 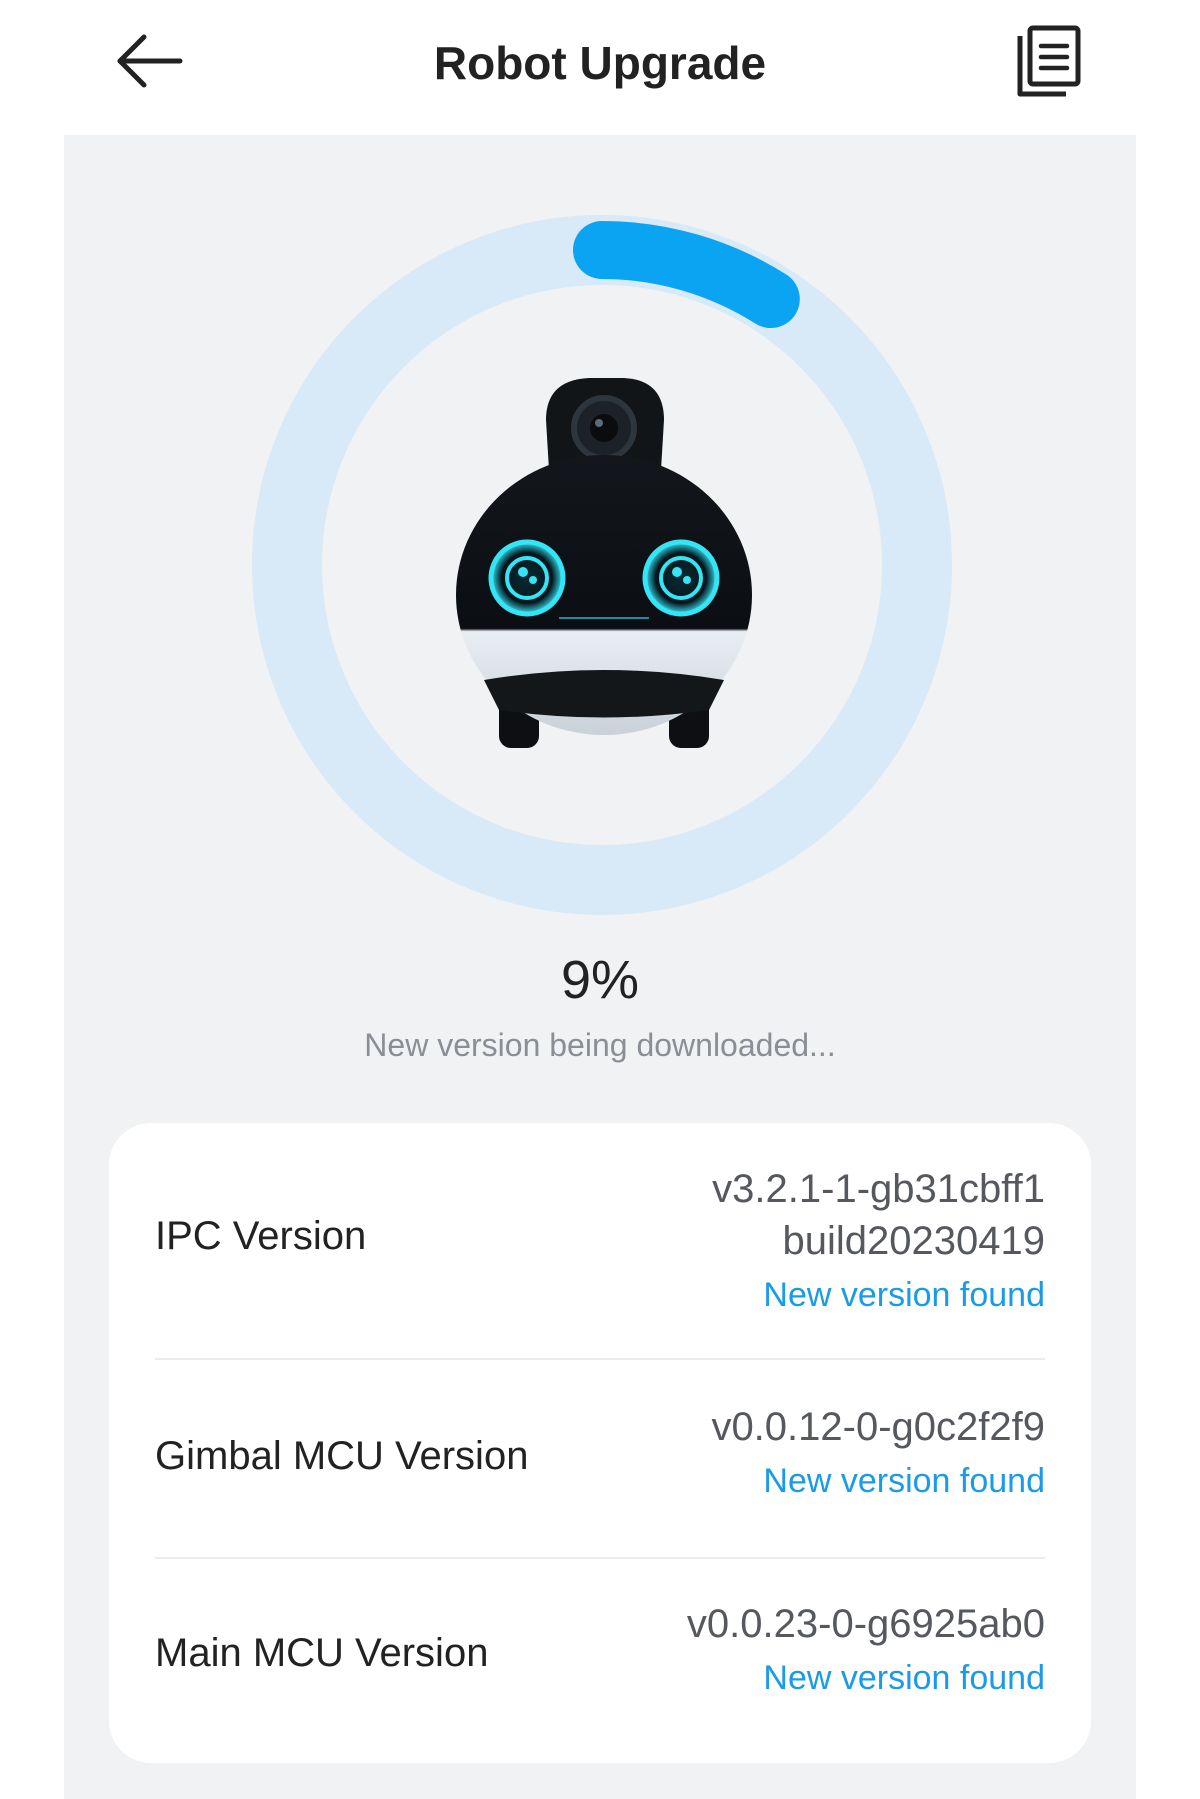 I want to click on upgrade-log-button, so click(x=1049, y=62).